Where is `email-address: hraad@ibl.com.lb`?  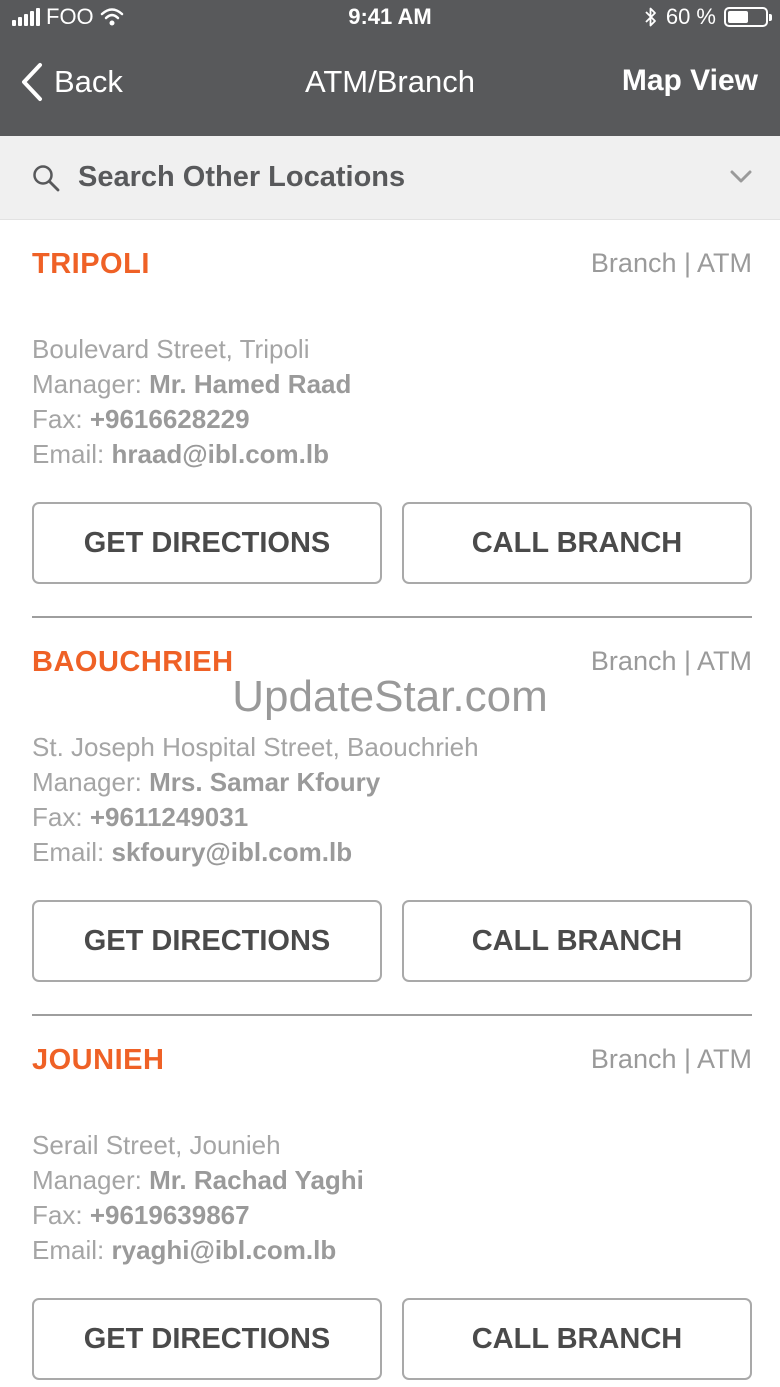 email-address: hraad@ibl.com.lb is located at coordinates (220, 454).